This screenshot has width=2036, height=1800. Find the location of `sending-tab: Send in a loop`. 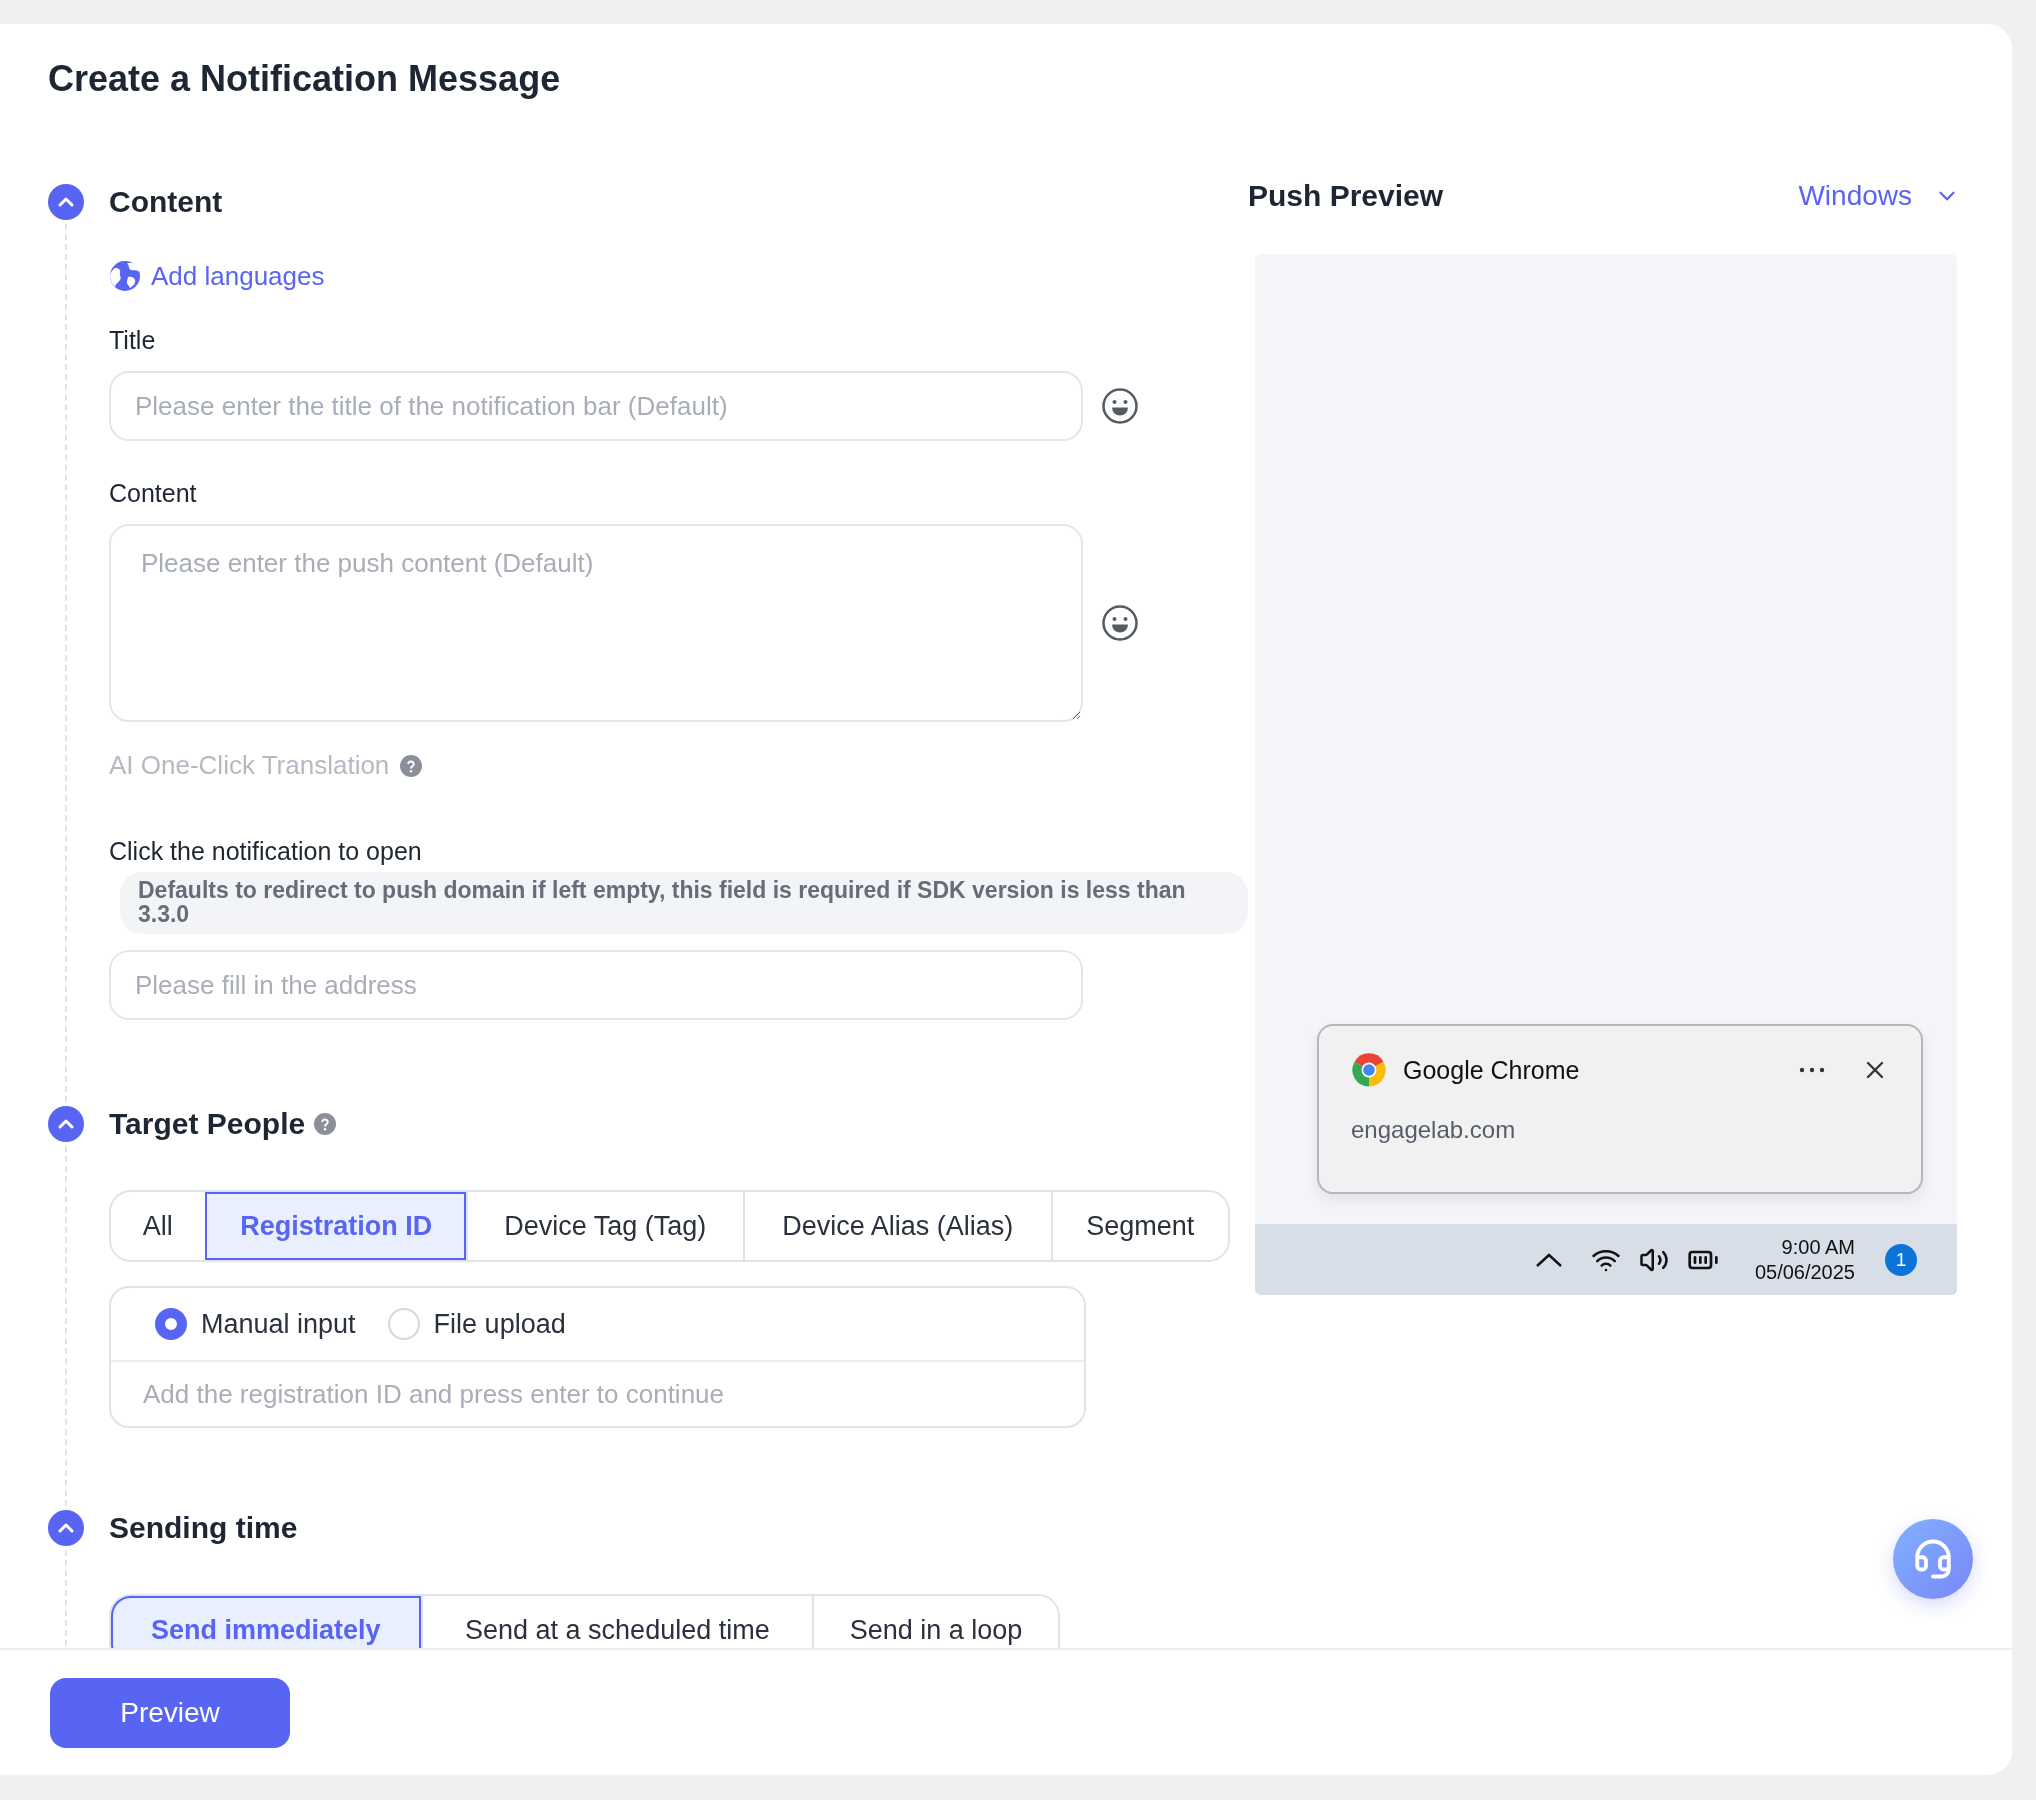

sending-tab: Send in a loop is located at coordinates (935, 1622).